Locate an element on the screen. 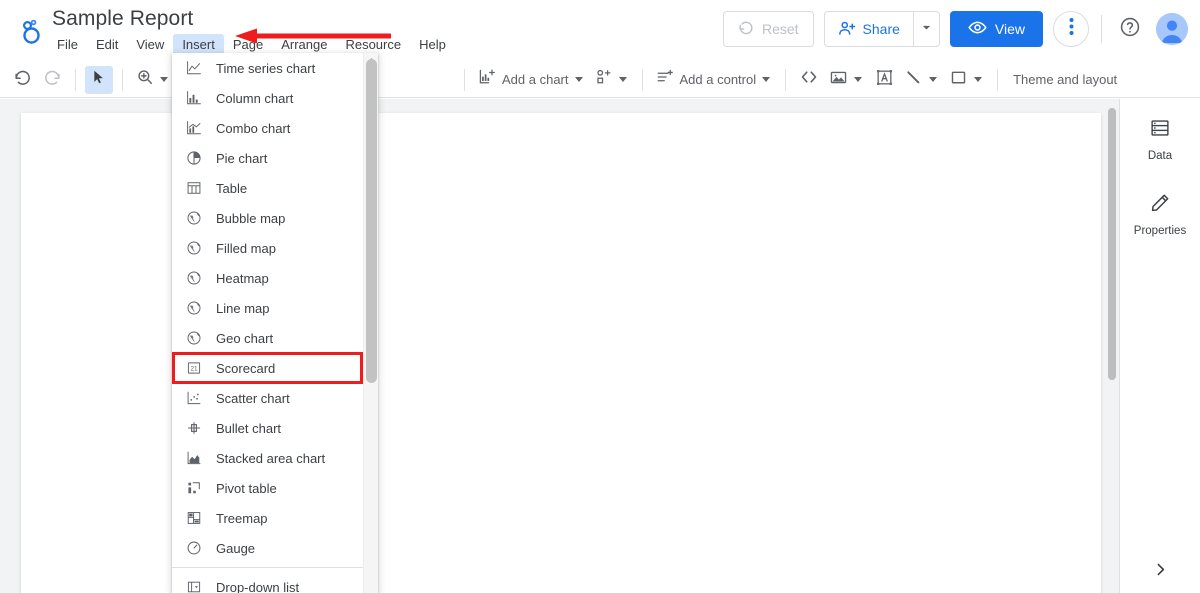 Image resolution: width=1200 pixels, height=593 pixels. right-sidebar: Data Properties is located at coordinates (1159, 346).